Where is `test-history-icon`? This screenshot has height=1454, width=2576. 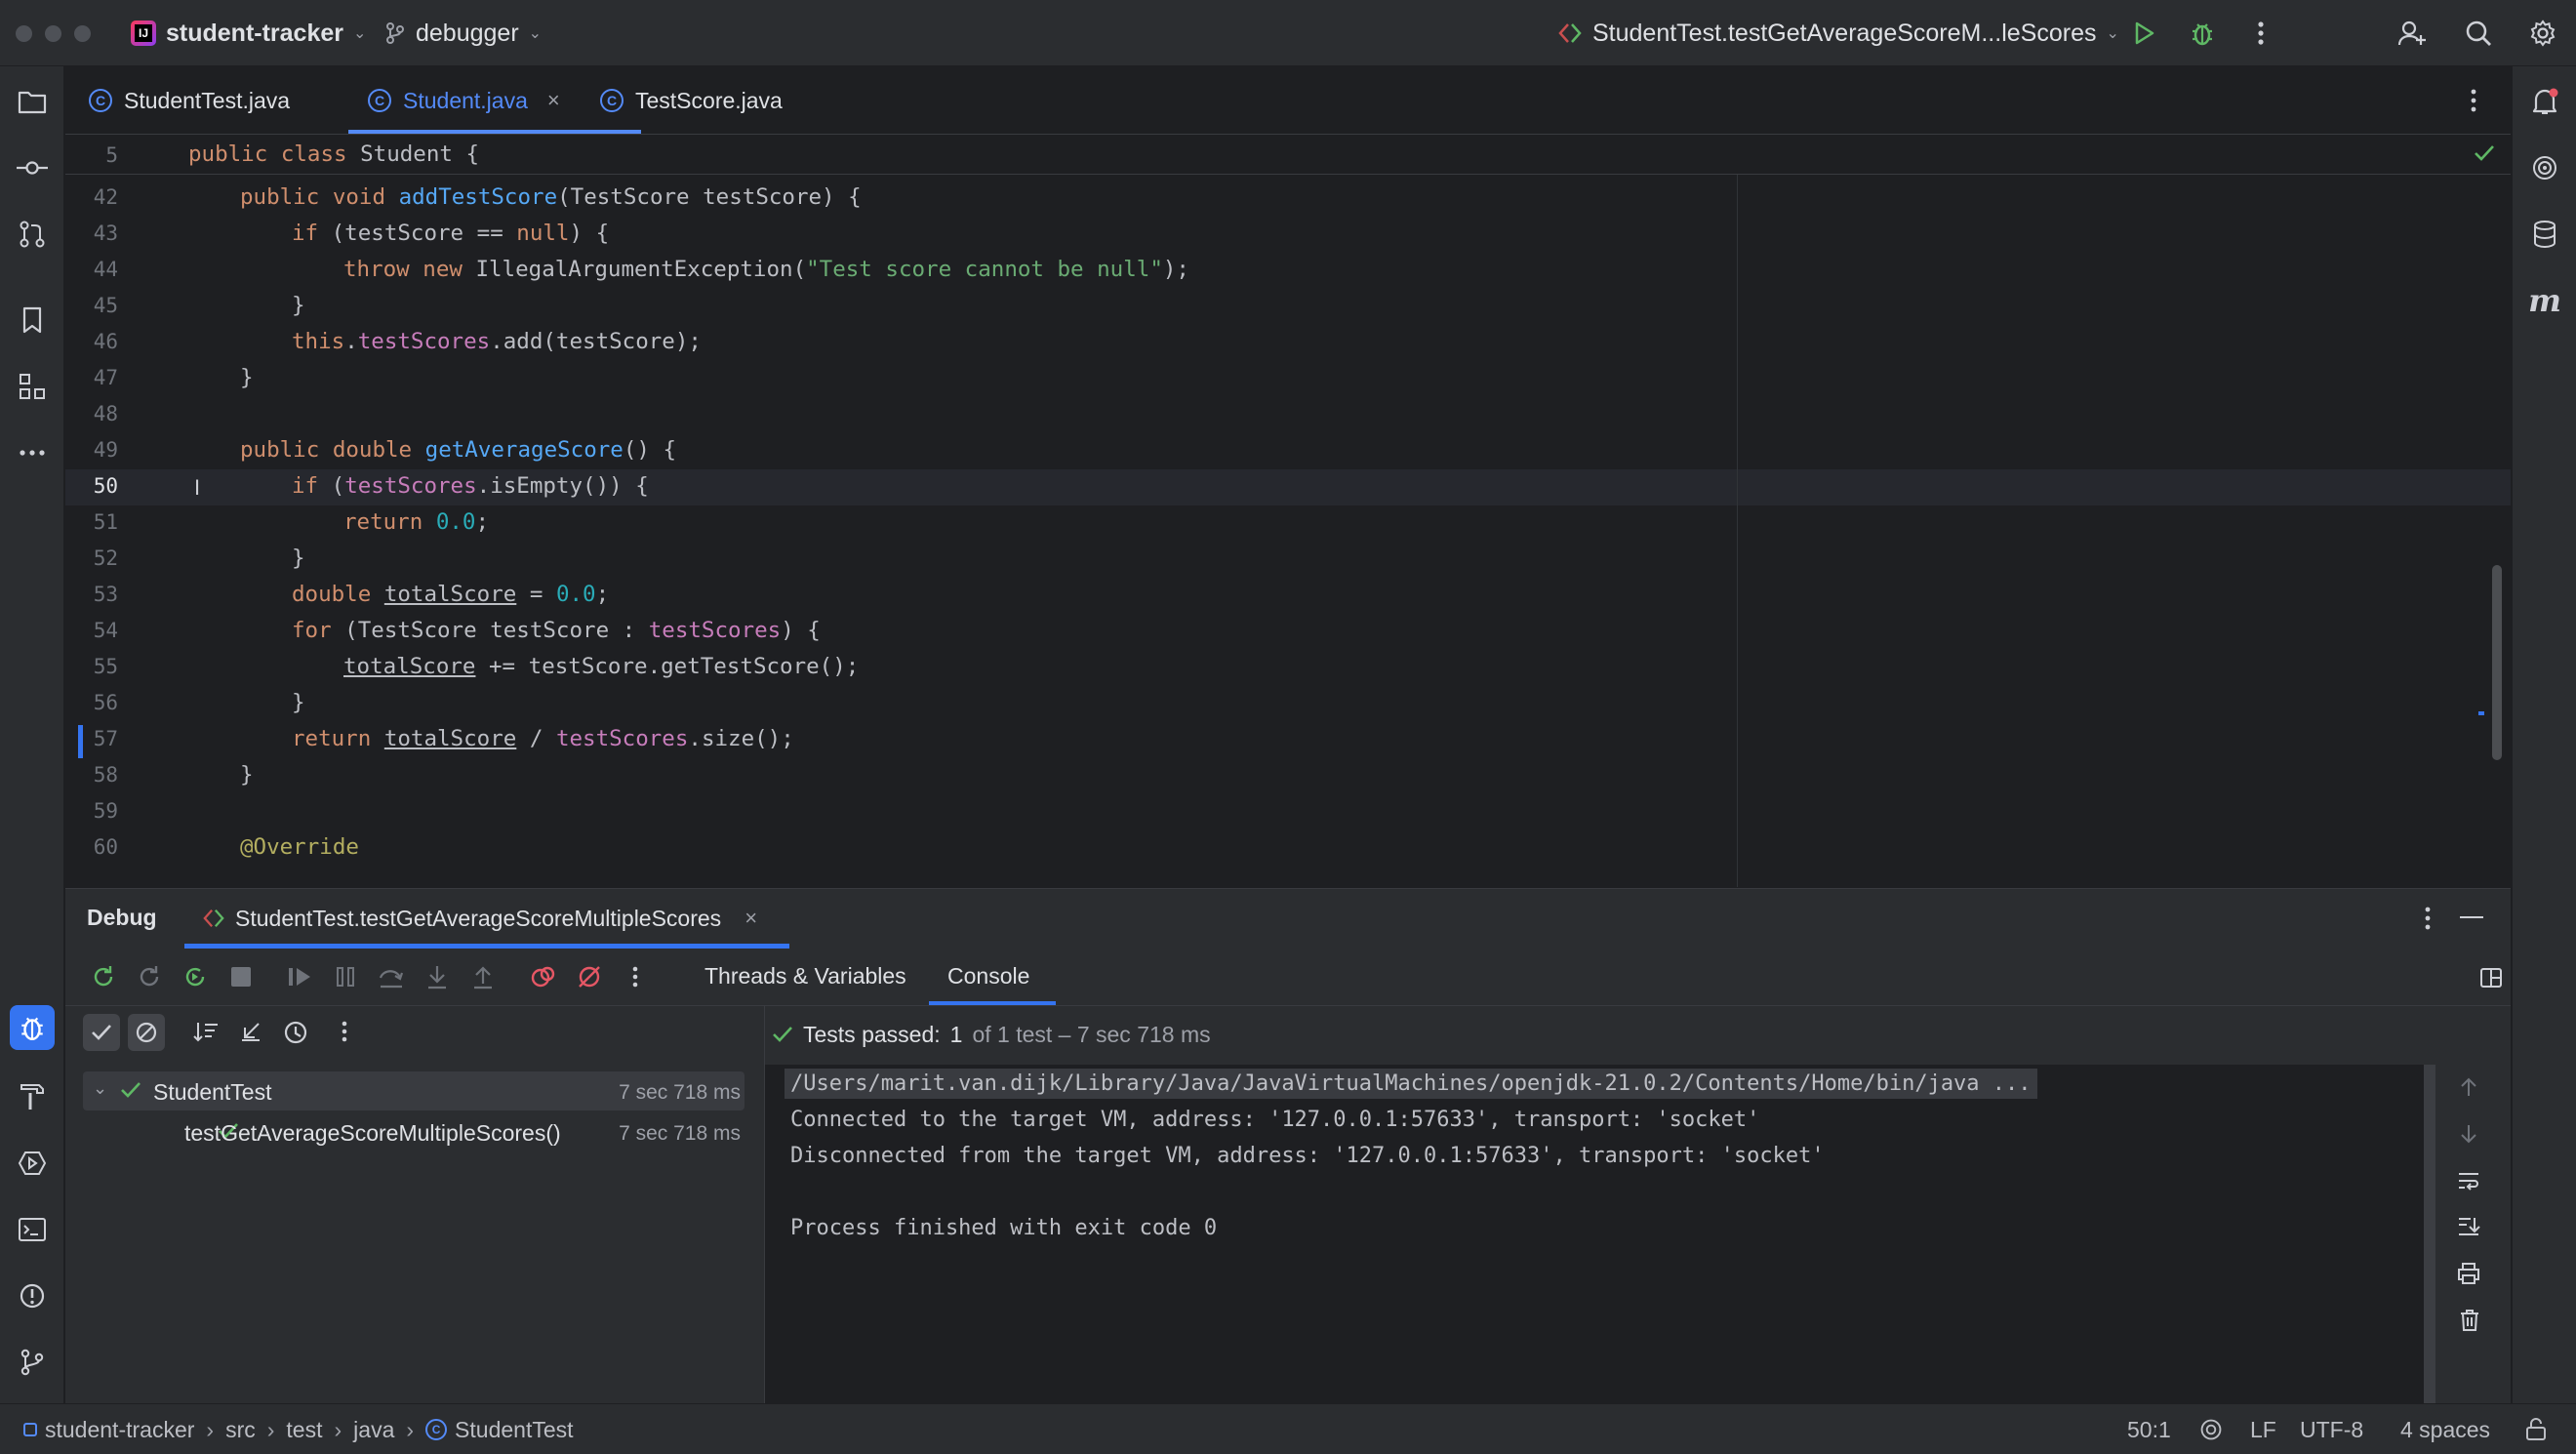
test-history-icon is located at coordinates (295, 1035).